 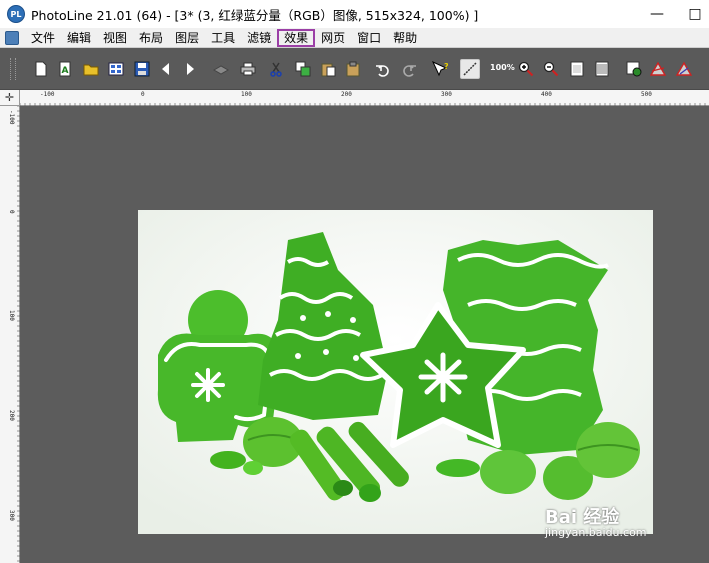 What do you see at coordinates (526, 69) in the screenshot?
I see `zoom-in-icon` at bounding box center [526, 69].